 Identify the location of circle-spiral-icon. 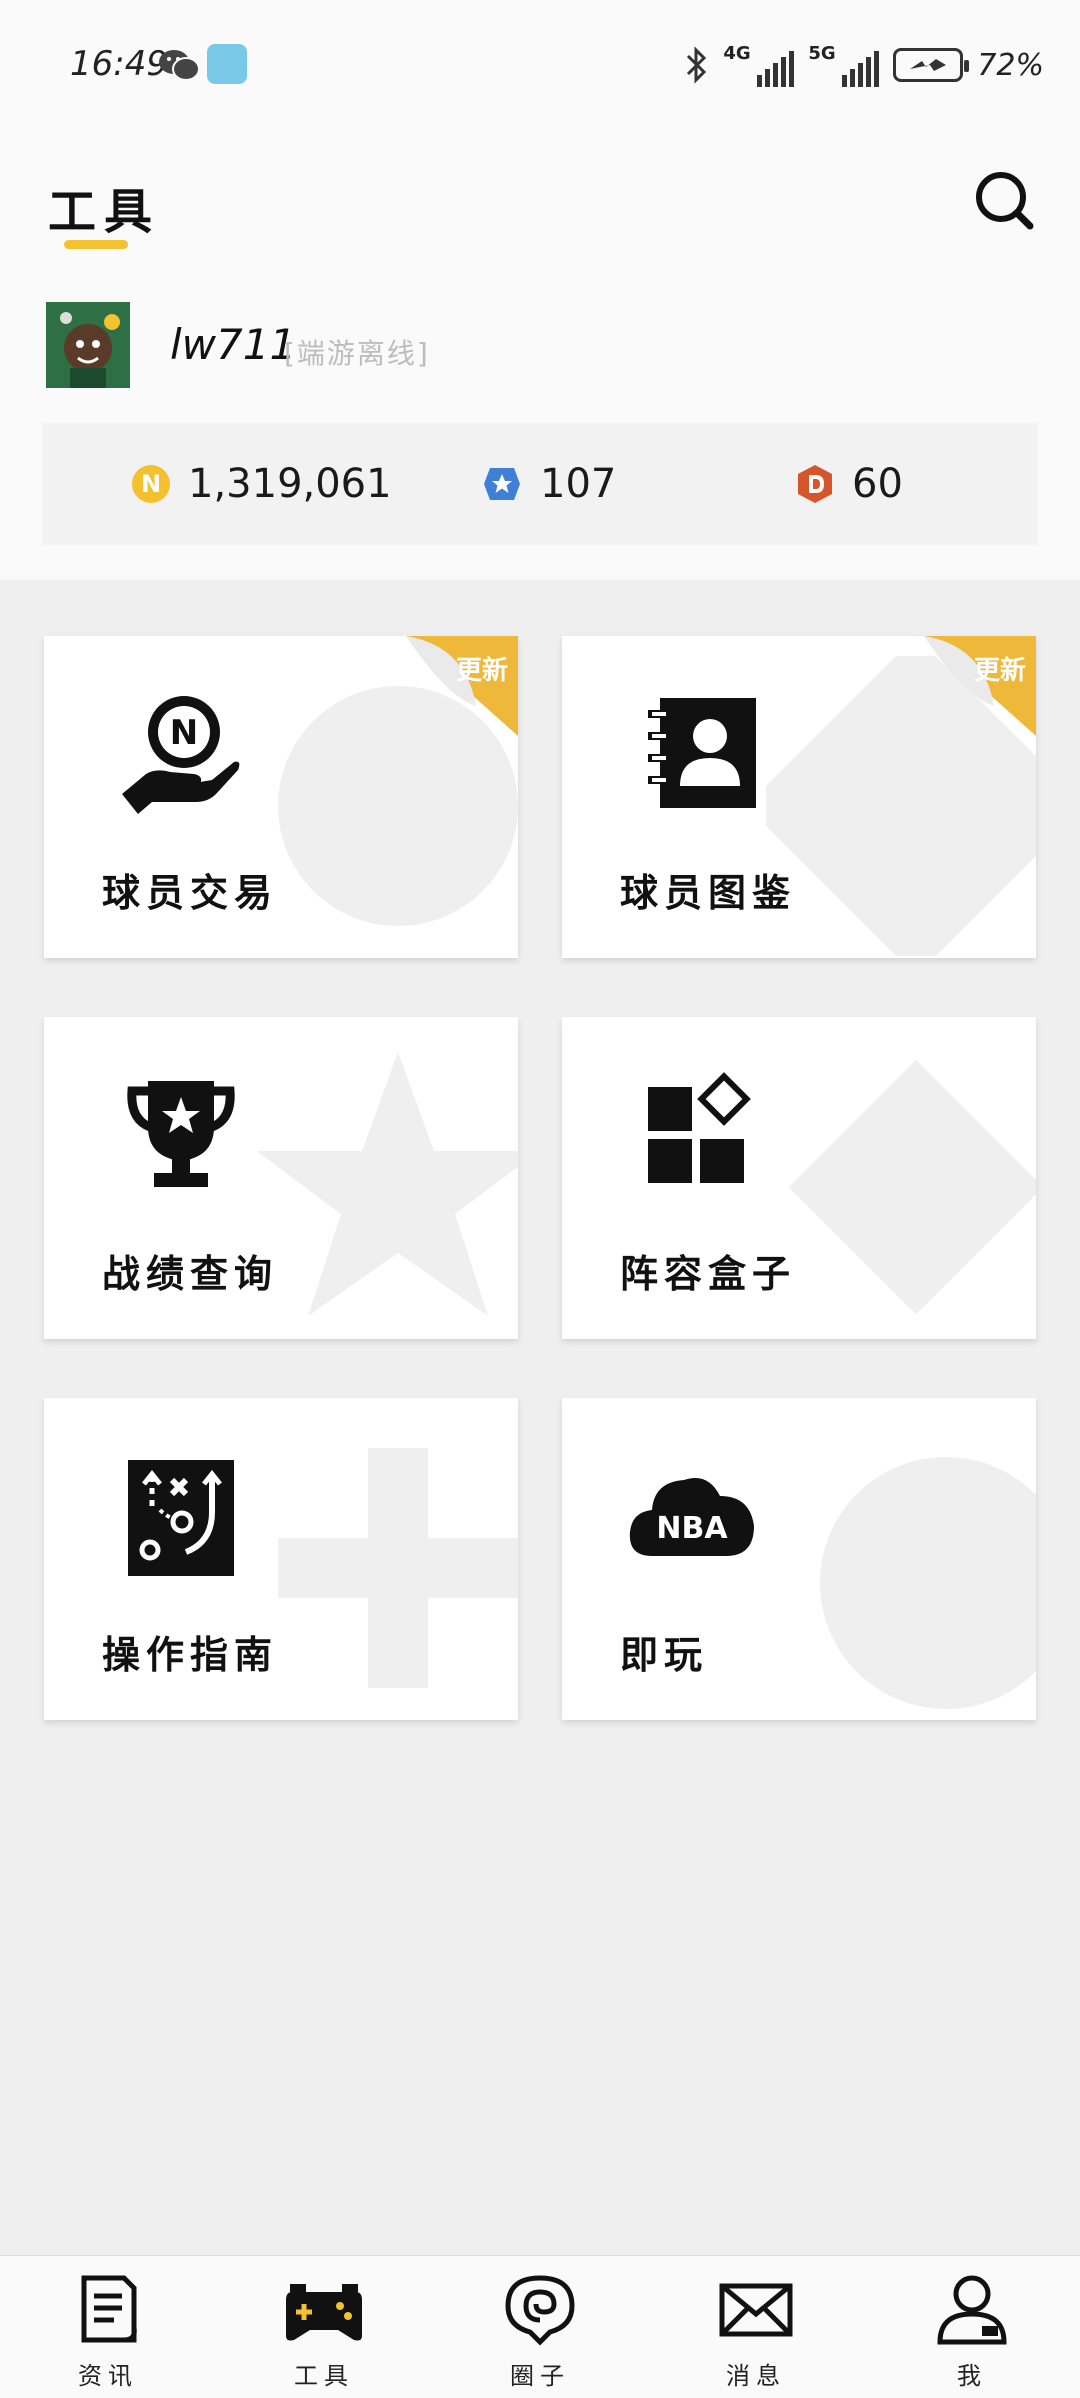
(540, 2310).